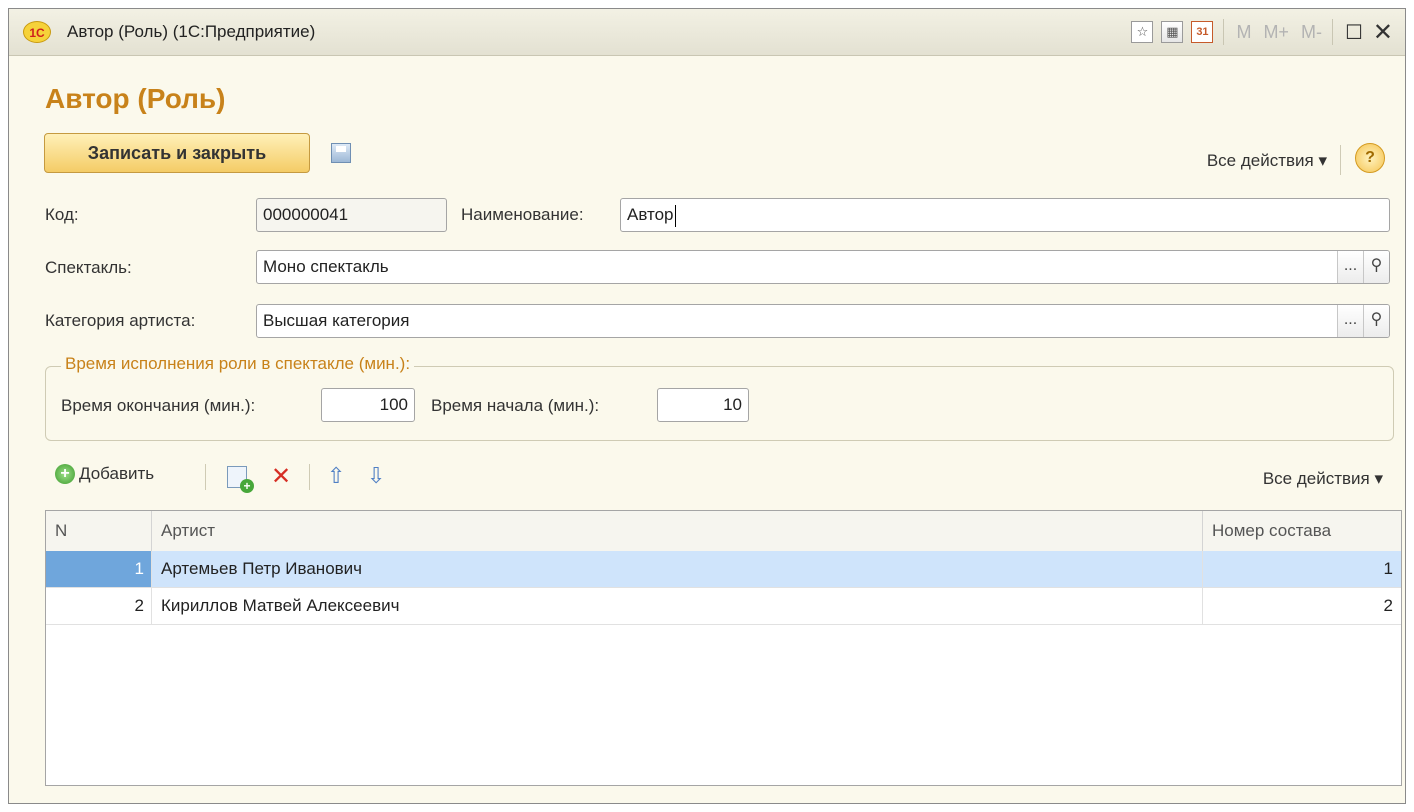  I want to click on code-label: Код:, so click(62, 214).